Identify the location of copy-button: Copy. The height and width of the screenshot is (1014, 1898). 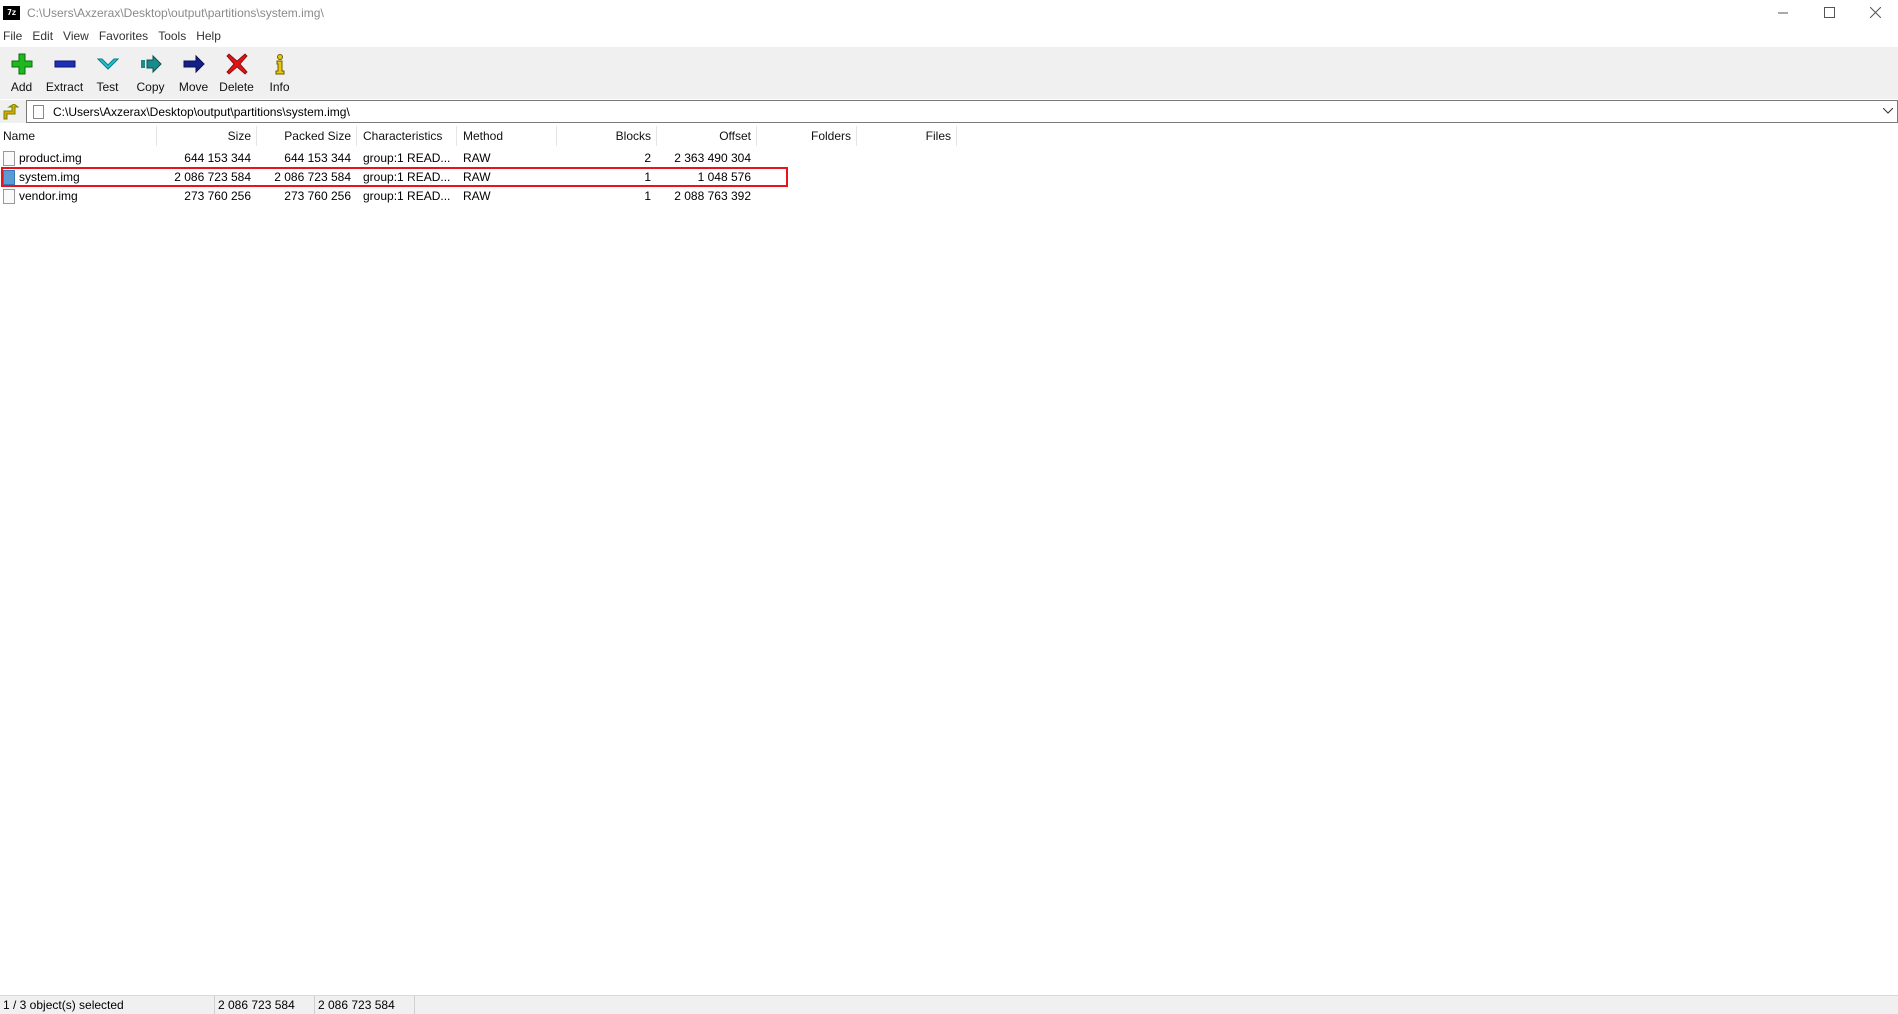
(150, 72).